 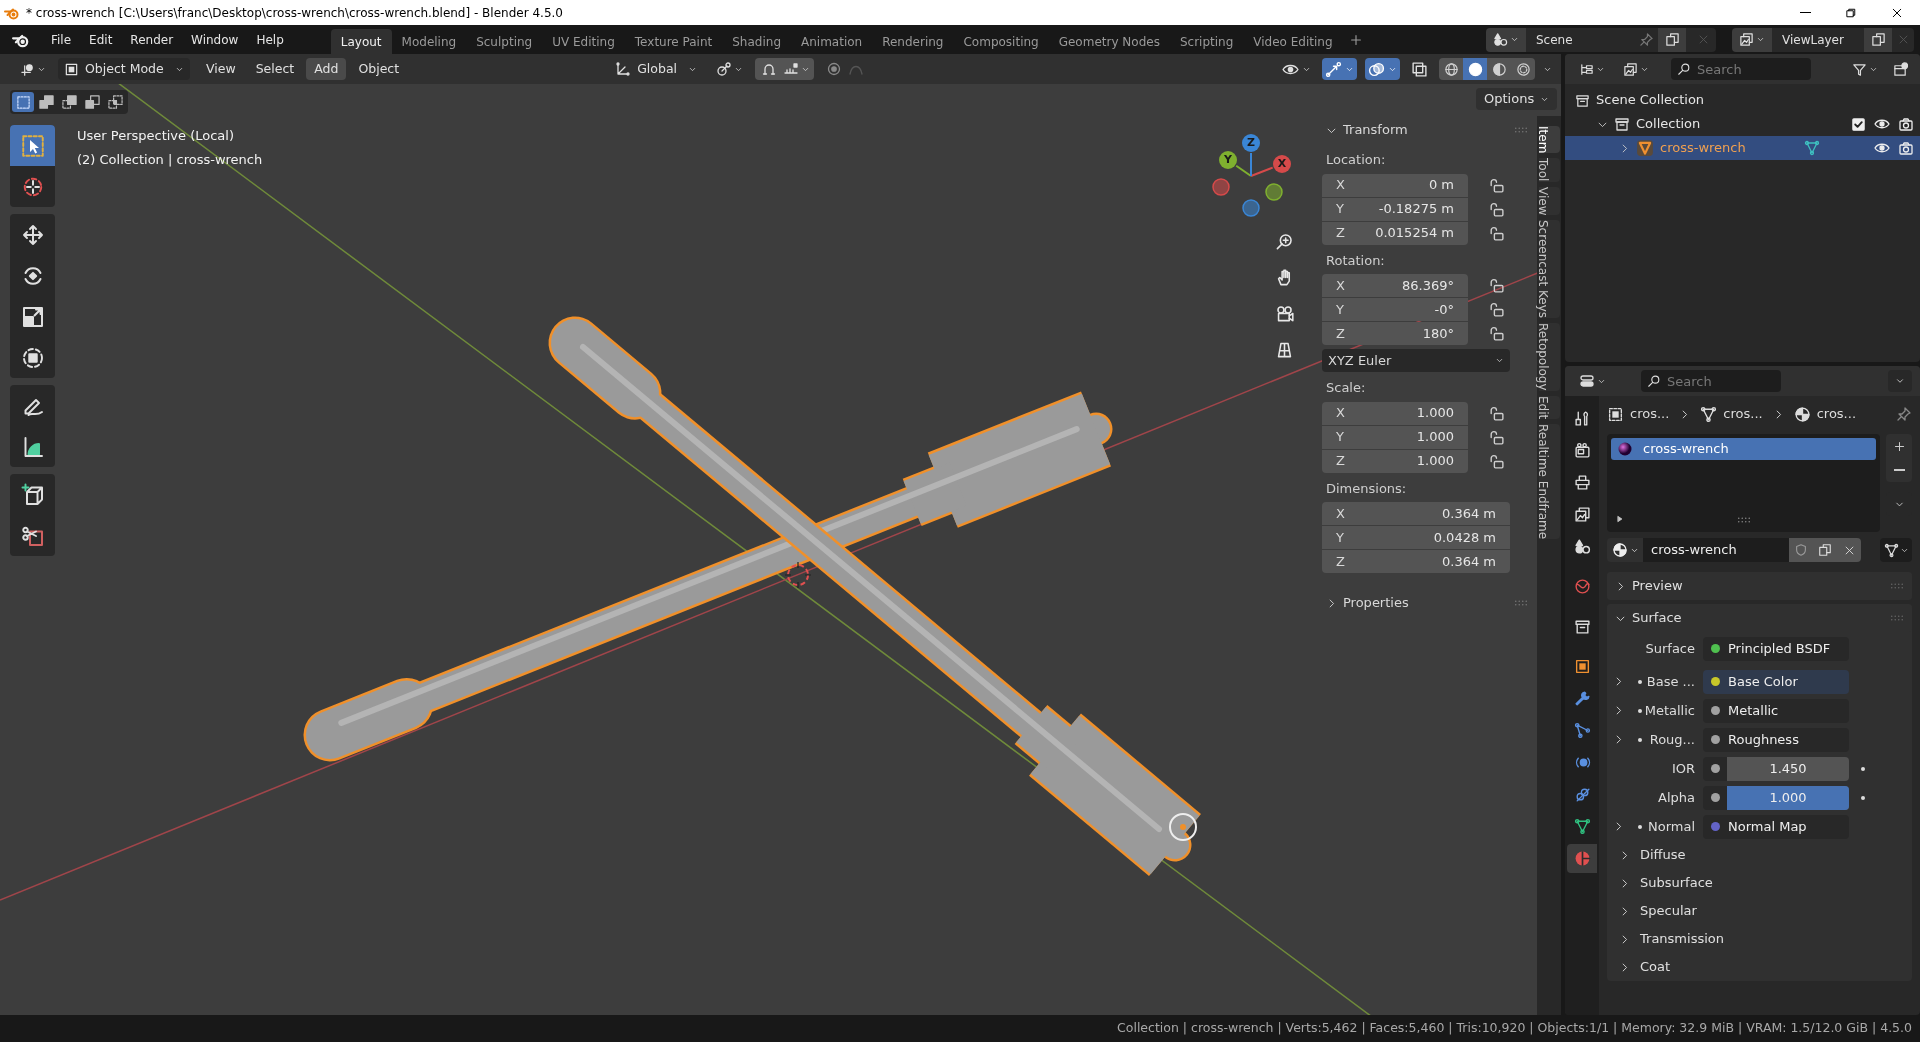 I want to click on outliner-row: cross-wrench, so click(x=1742, y=148).